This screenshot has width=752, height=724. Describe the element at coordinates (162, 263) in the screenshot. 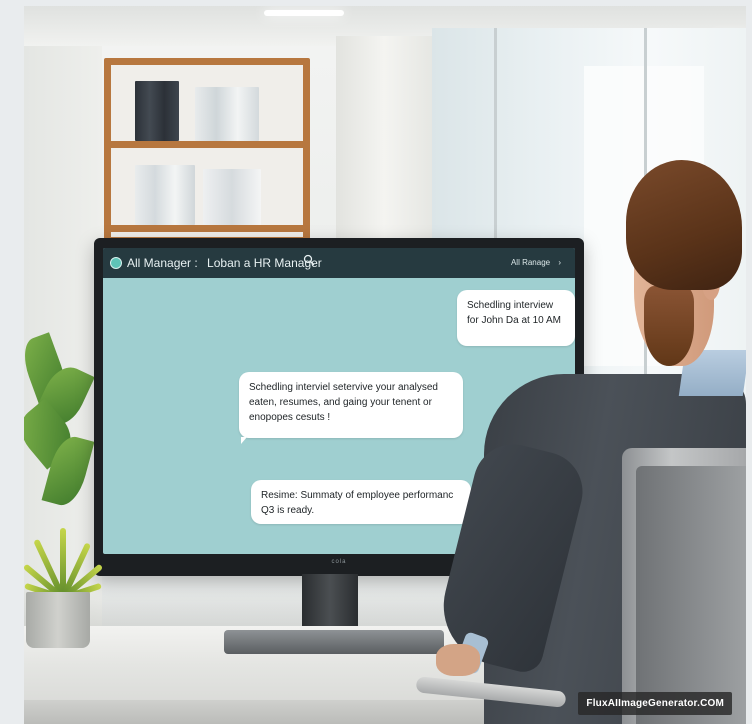

I see `app-title: All Manager :` at that location.